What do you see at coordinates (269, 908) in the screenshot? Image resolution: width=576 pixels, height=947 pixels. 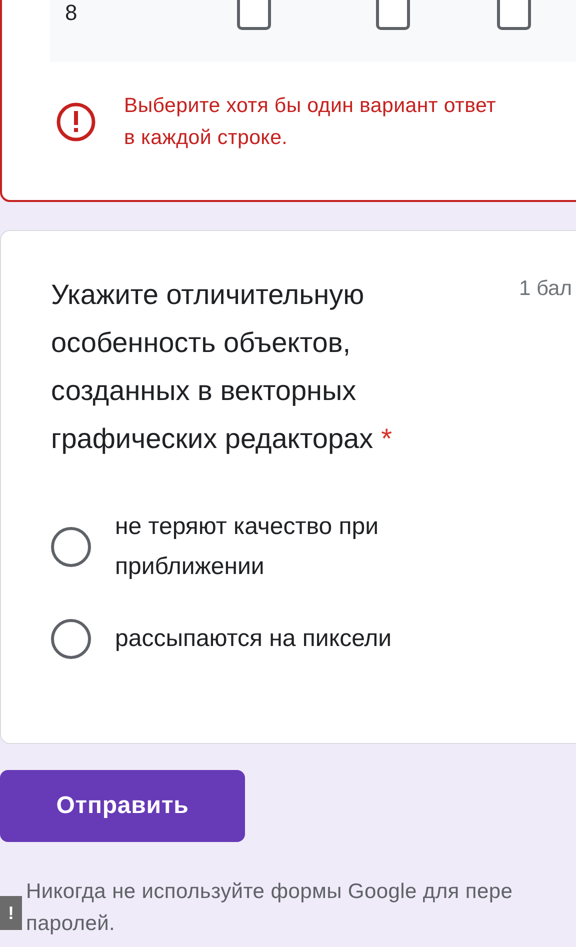 I see `footer-warning: Никогда не используйте формы Google для пере паролей.` at bounding box center [269, 908].